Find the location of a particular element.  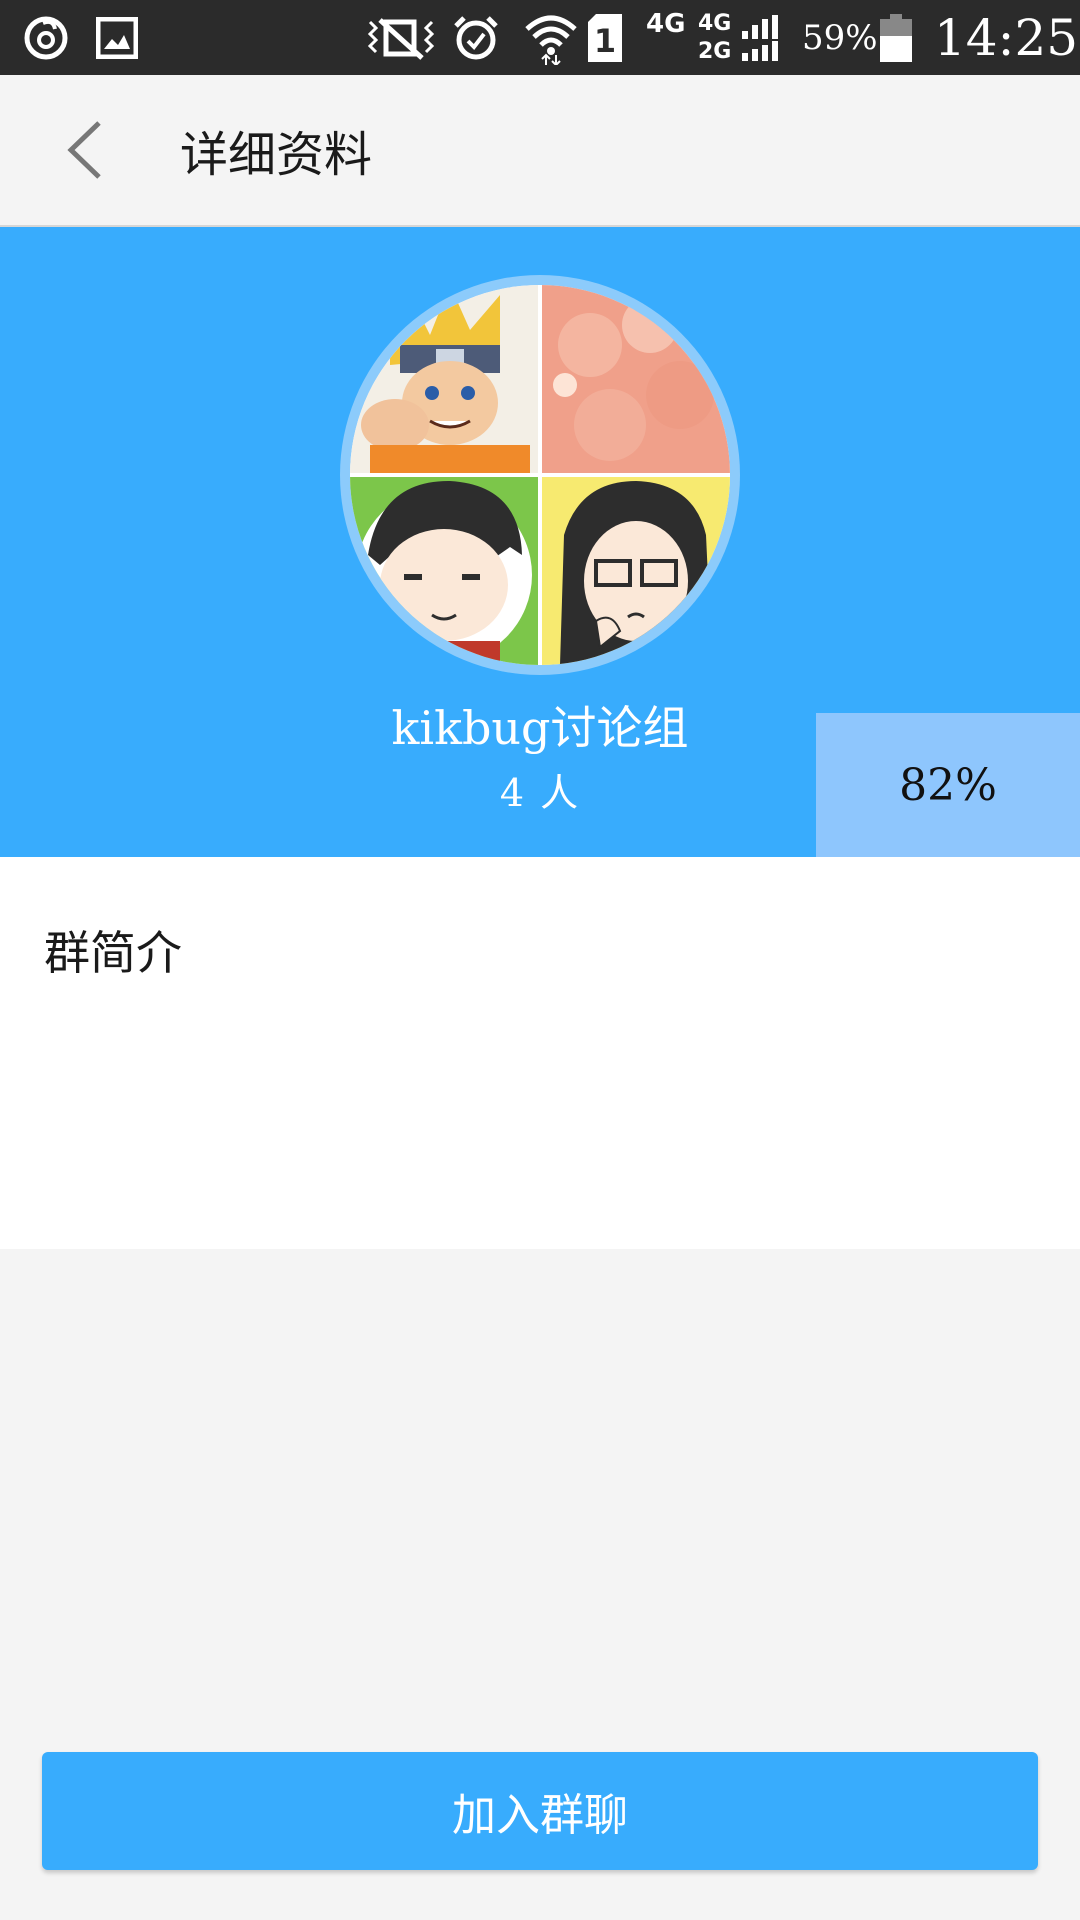

status-bar: 1 4G 4G 2G 59% 14:25 is located at coordinates (540, 37).